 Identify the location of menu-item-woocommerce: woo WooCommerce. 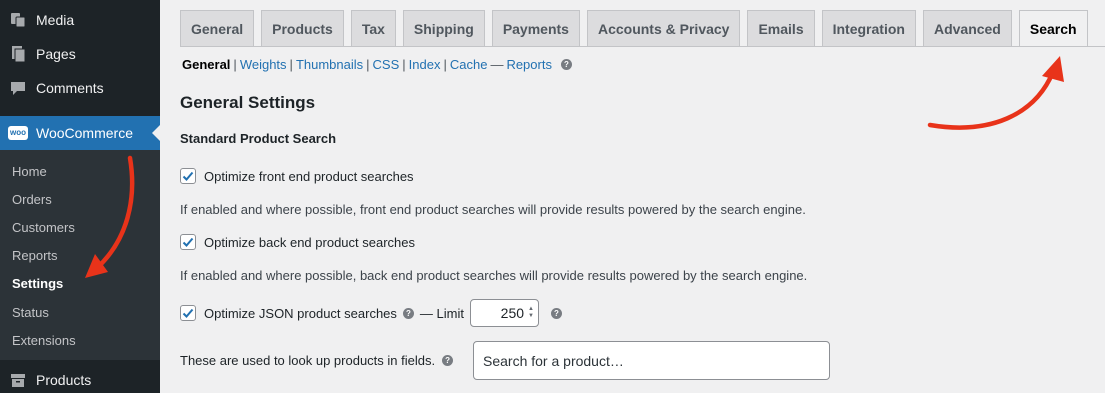
(80, 133).